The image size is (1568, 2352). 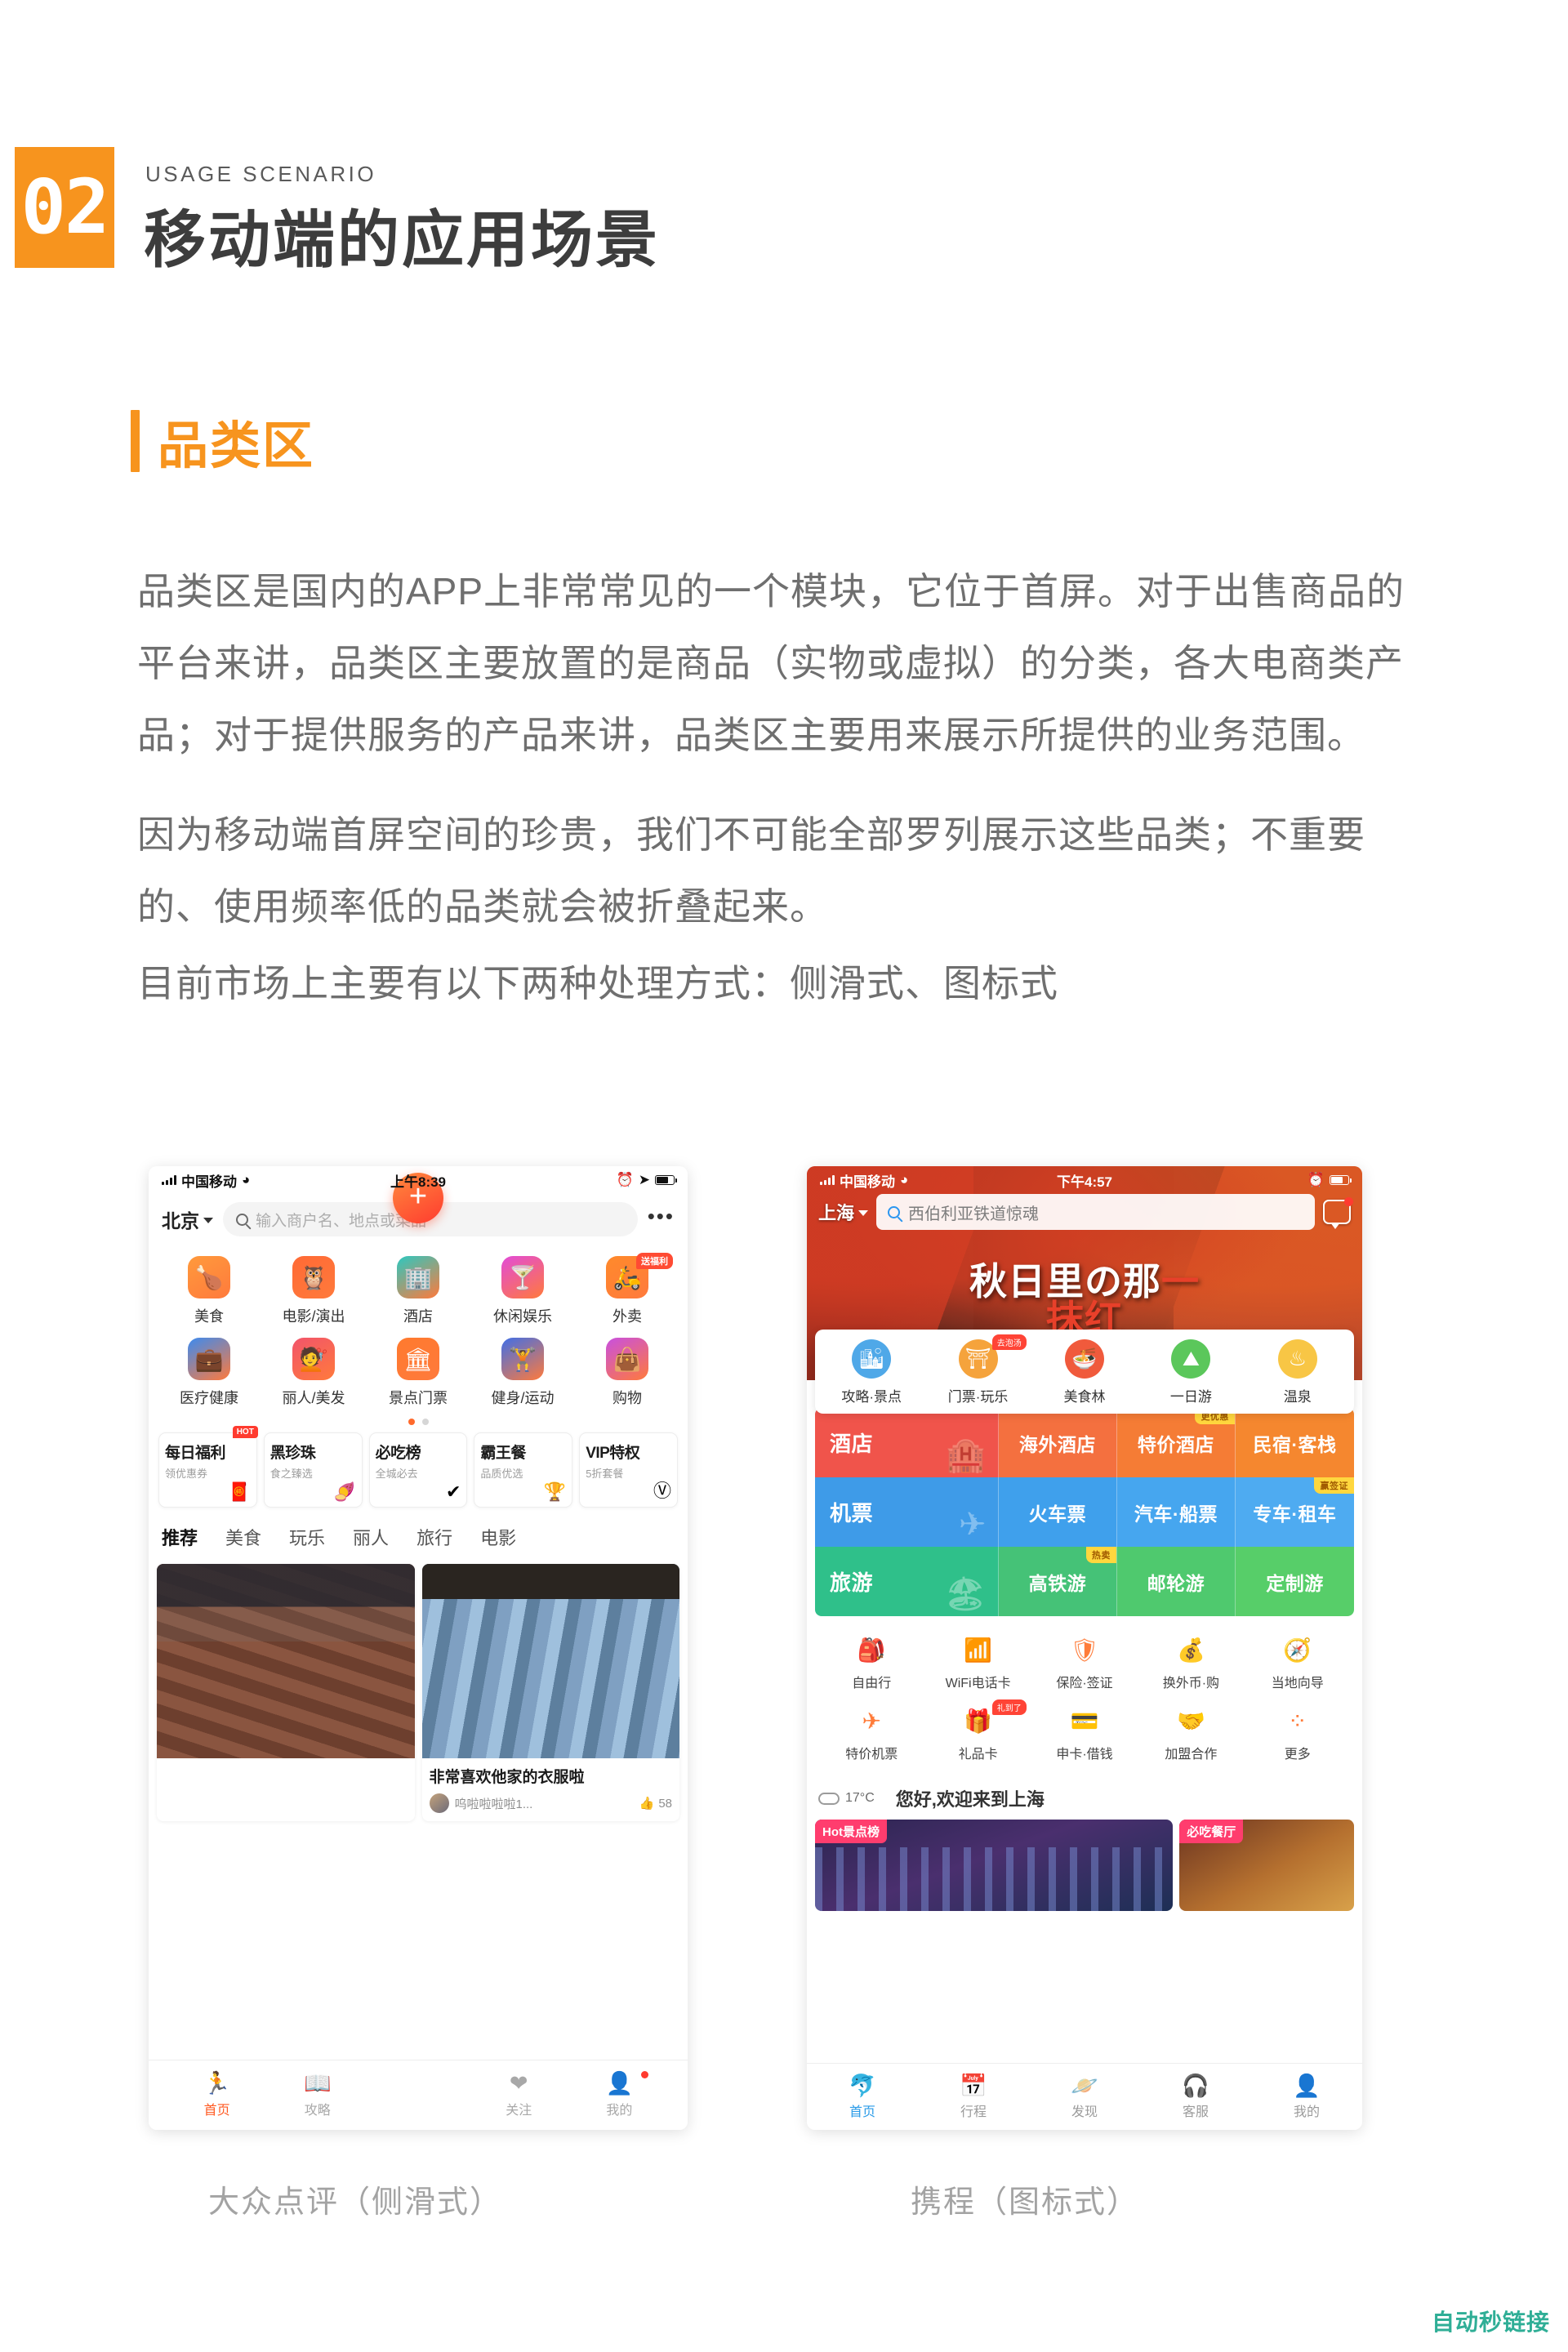 I want to click on ctrip-top-icon-1: 去泡汤 ⛩ 门票·玩乐, so click(x=977, y=1369).